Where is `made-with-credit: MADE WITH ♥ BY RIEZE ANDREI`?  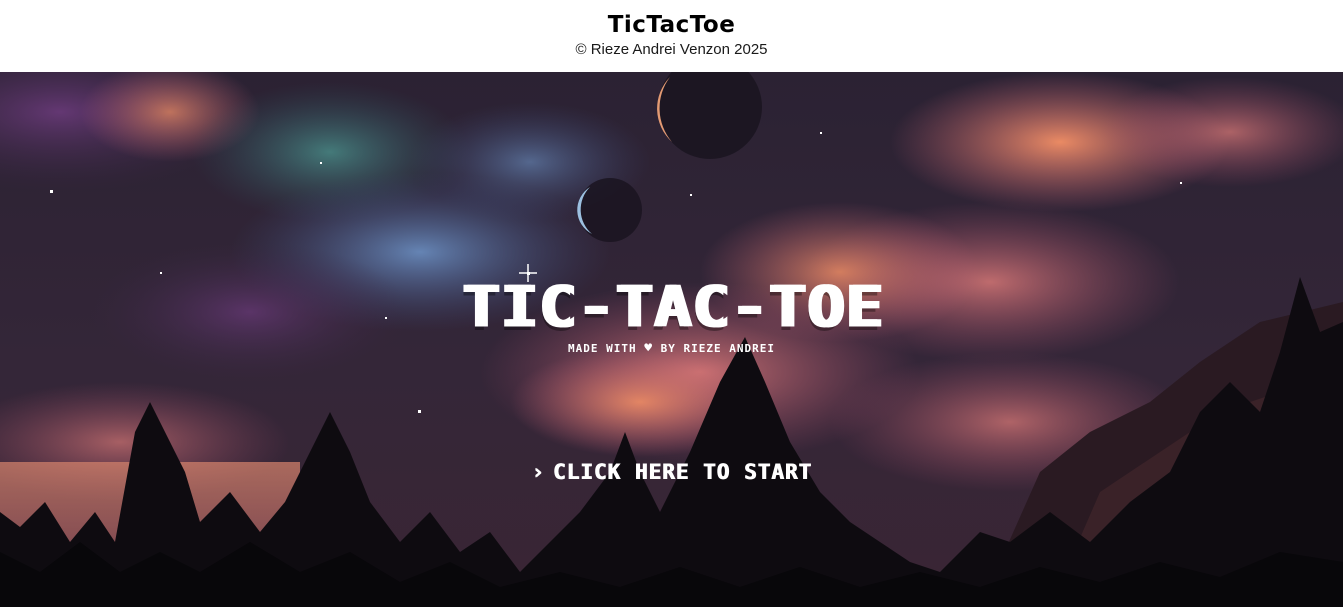 made-with-credit: MADE WITH ♥ BY RIEZE ANDREI is located at coordinates (671, 349).